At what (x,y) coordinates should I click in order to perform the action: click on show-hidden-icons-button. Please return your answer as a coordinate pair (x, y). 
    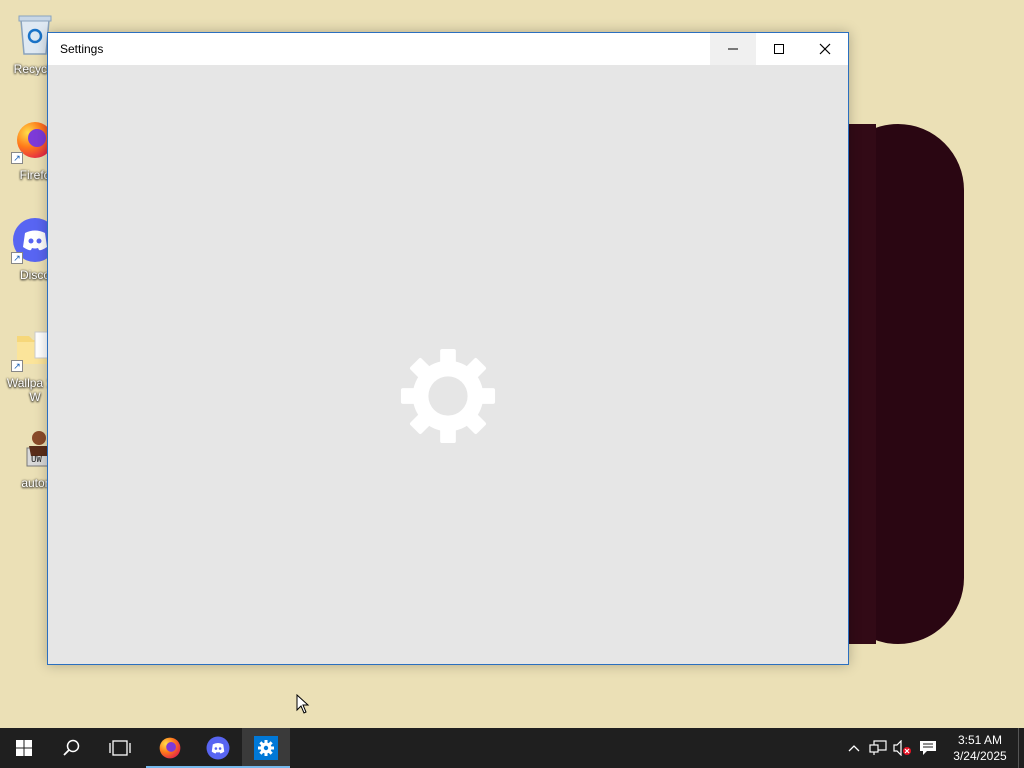
    Looking at the image, I should click on (854, 748).